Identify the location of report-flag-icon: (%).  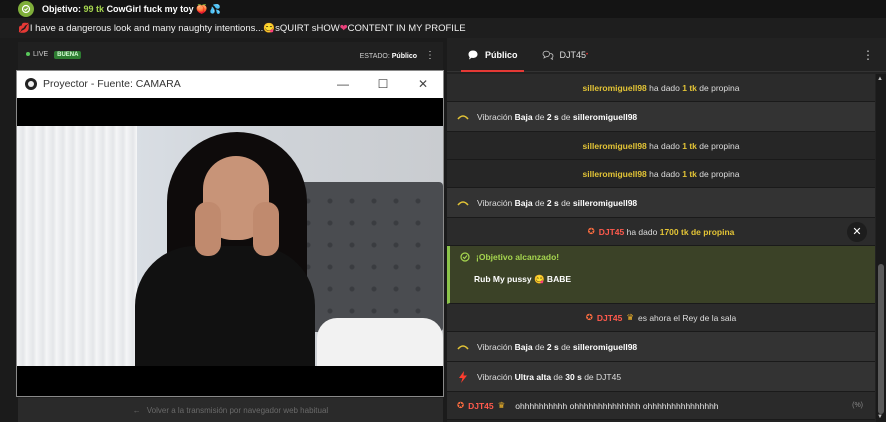
(857, 405).